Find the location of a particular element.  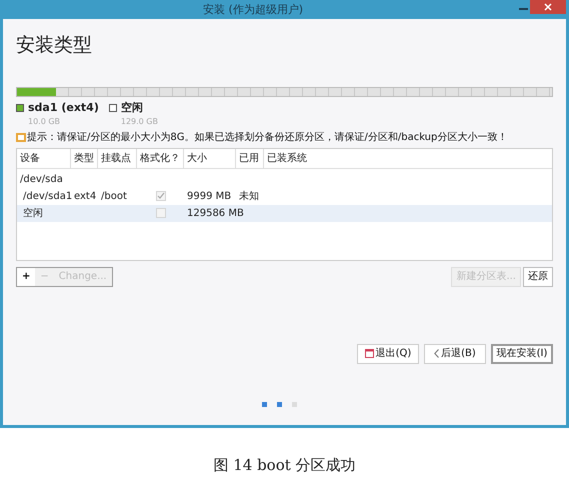

chevron-left-icon is located at coordinates (437, 353).